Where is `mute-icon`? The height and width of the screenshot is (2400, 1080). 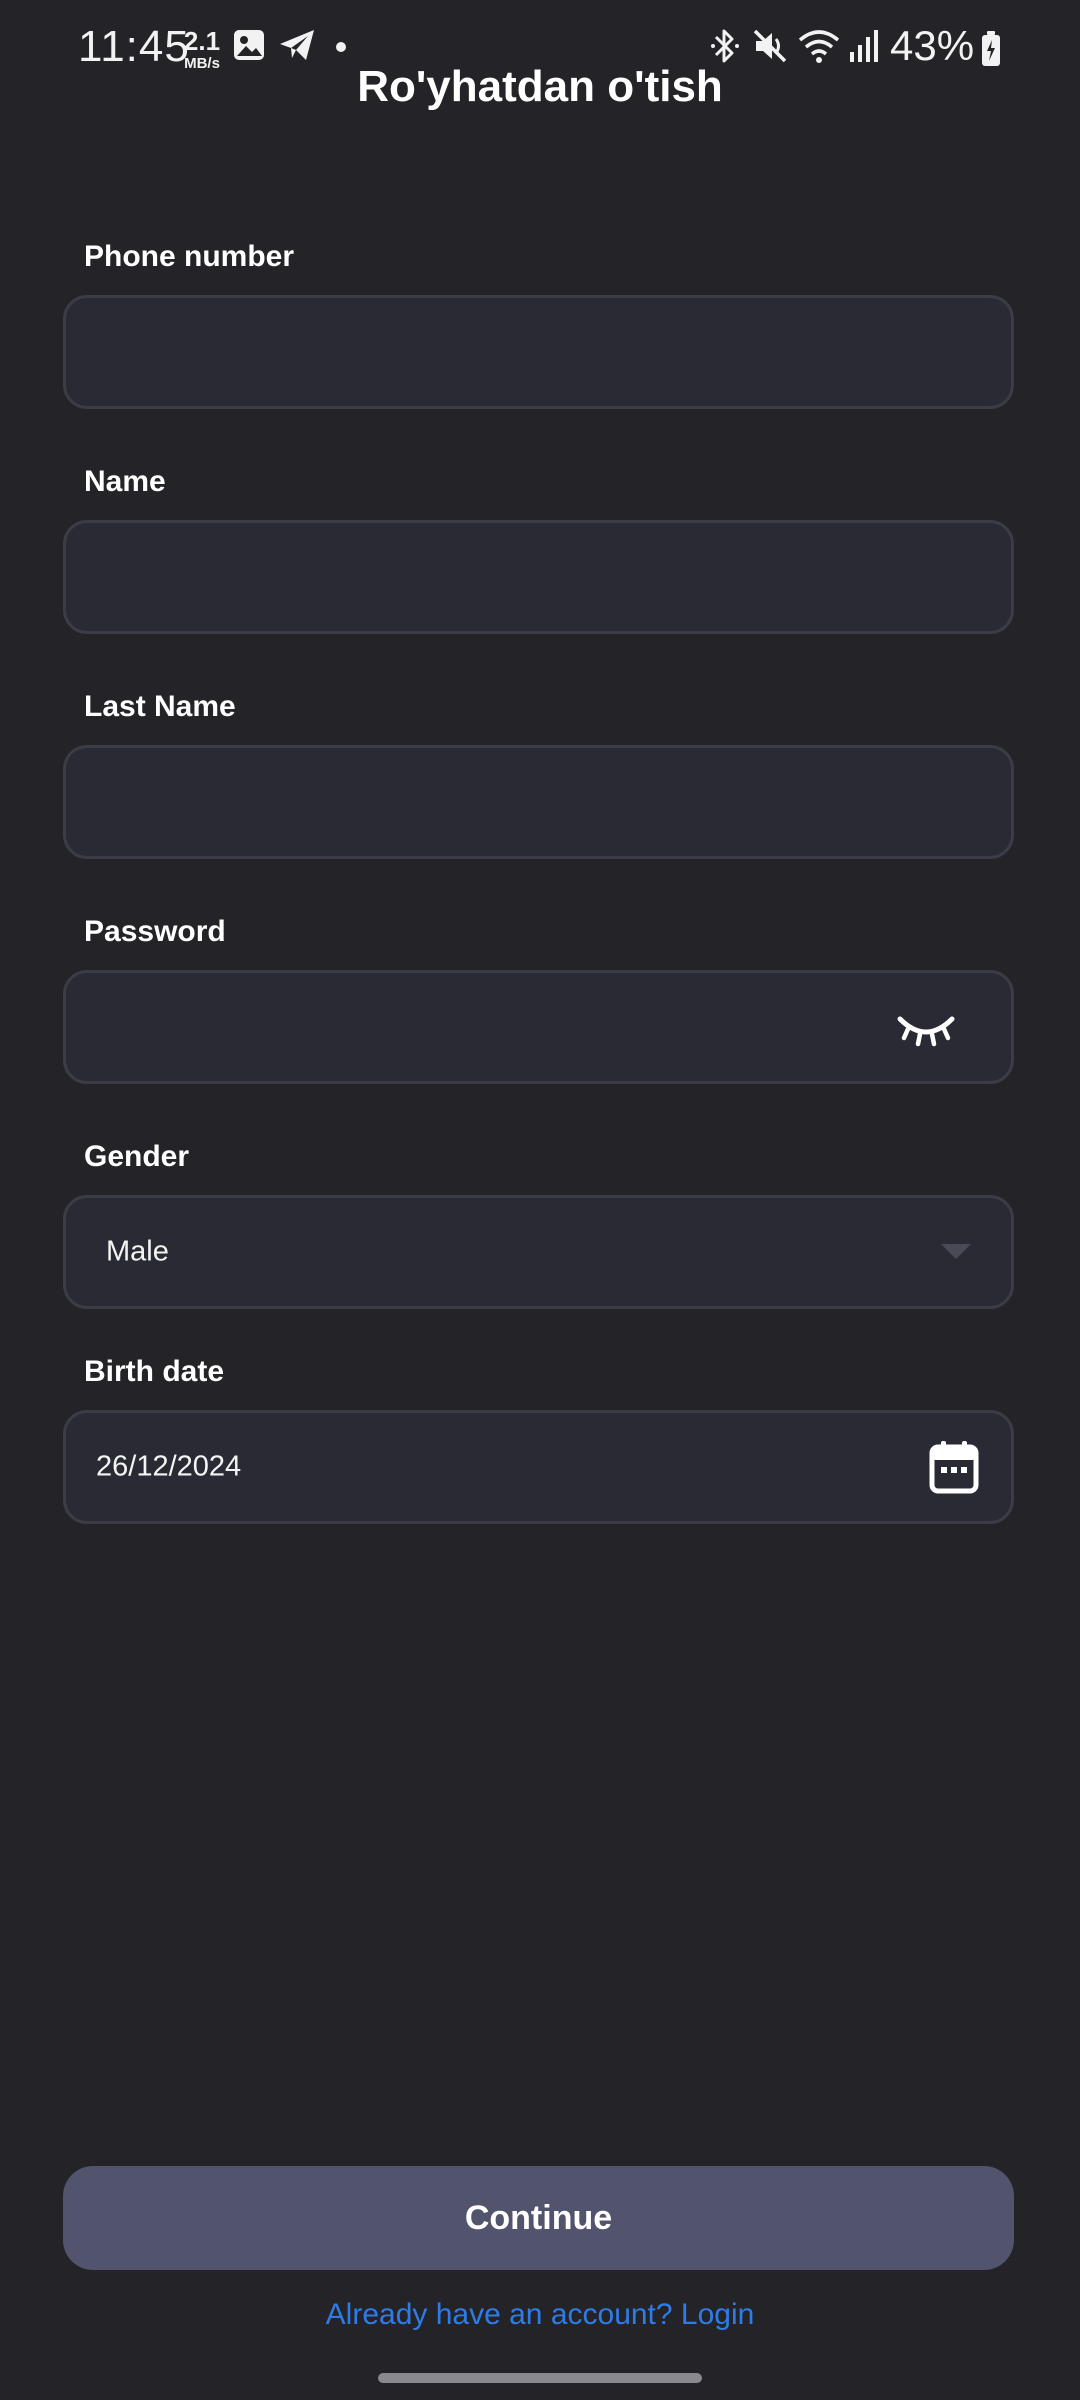
mute-icon is located at coordinates (770, 46).